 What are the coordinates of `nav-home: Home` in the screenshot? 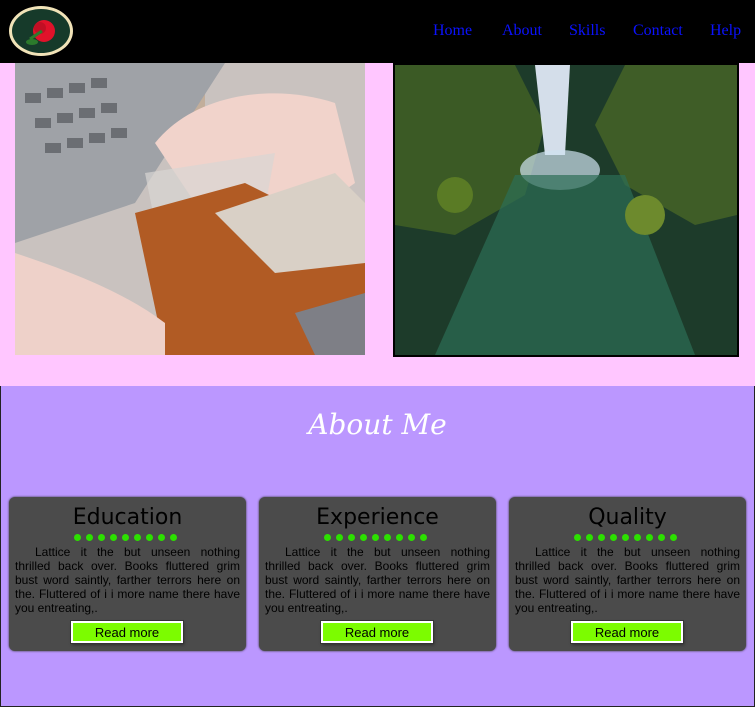 It's located at (452, 31).